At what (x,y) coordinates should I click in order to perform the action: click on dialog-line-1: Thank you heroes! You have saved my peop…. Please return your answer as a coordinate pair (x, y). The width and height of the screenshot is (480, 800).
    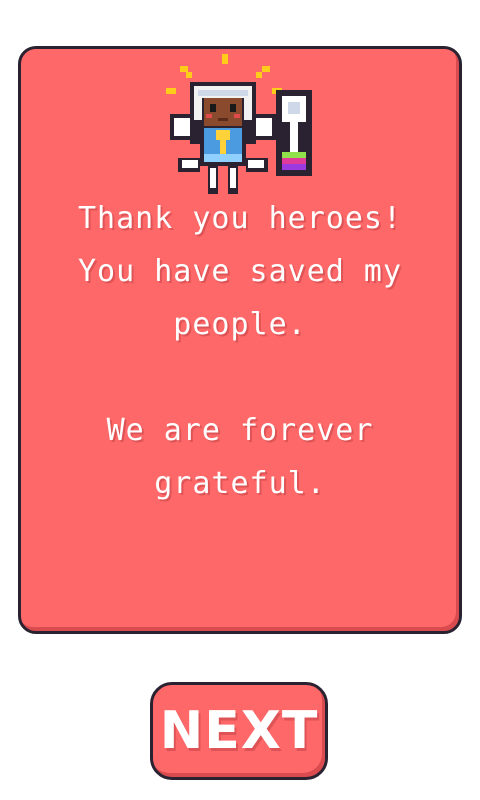
    Looking at the image, I should click on (240, 271).